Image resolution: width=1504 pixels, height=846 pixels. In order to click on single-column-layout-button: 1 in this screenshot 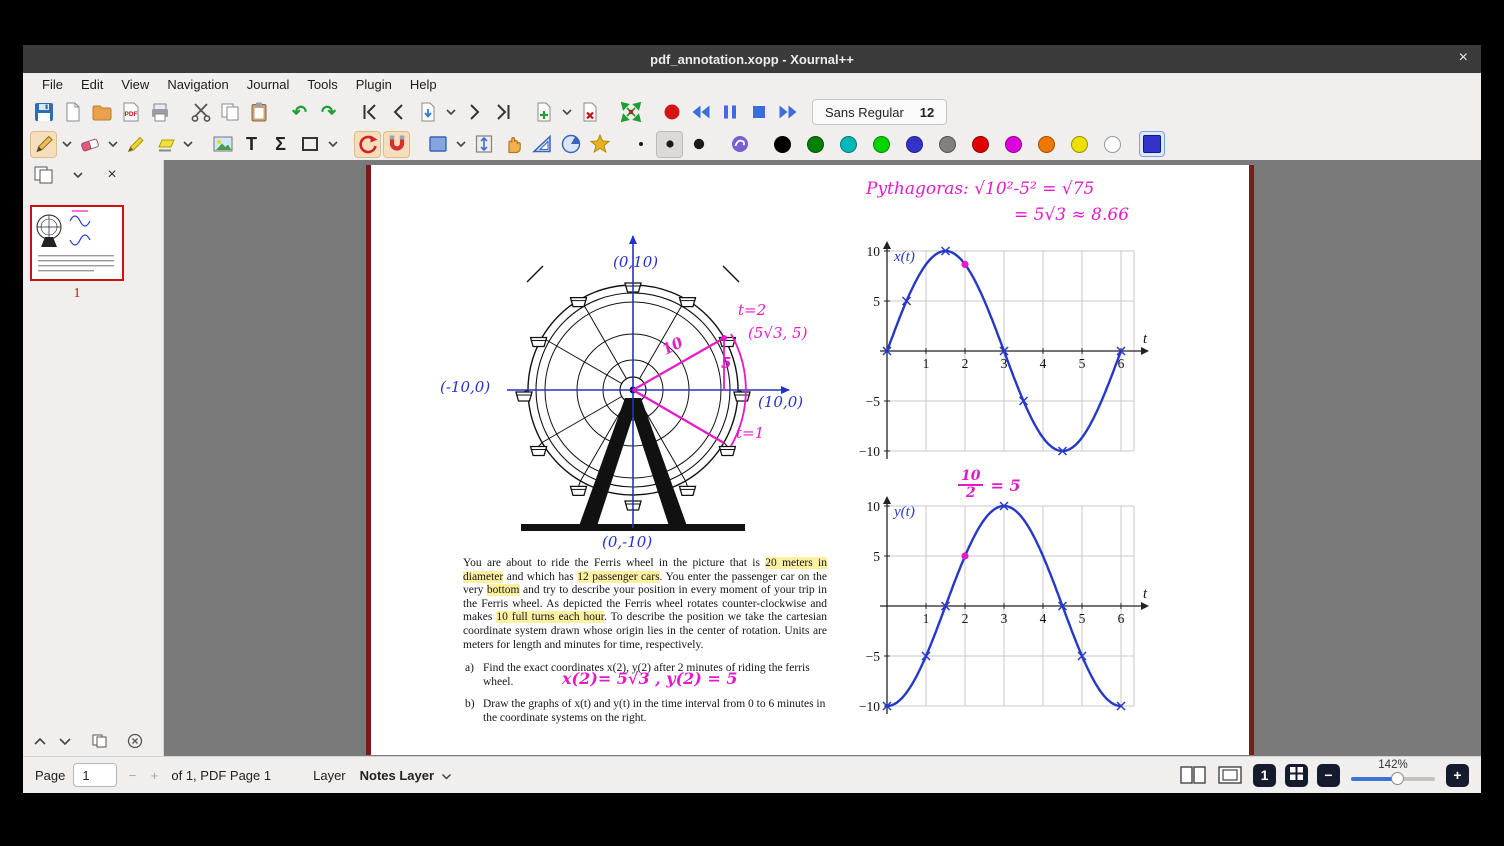, I will do `click(1264, 775)`.